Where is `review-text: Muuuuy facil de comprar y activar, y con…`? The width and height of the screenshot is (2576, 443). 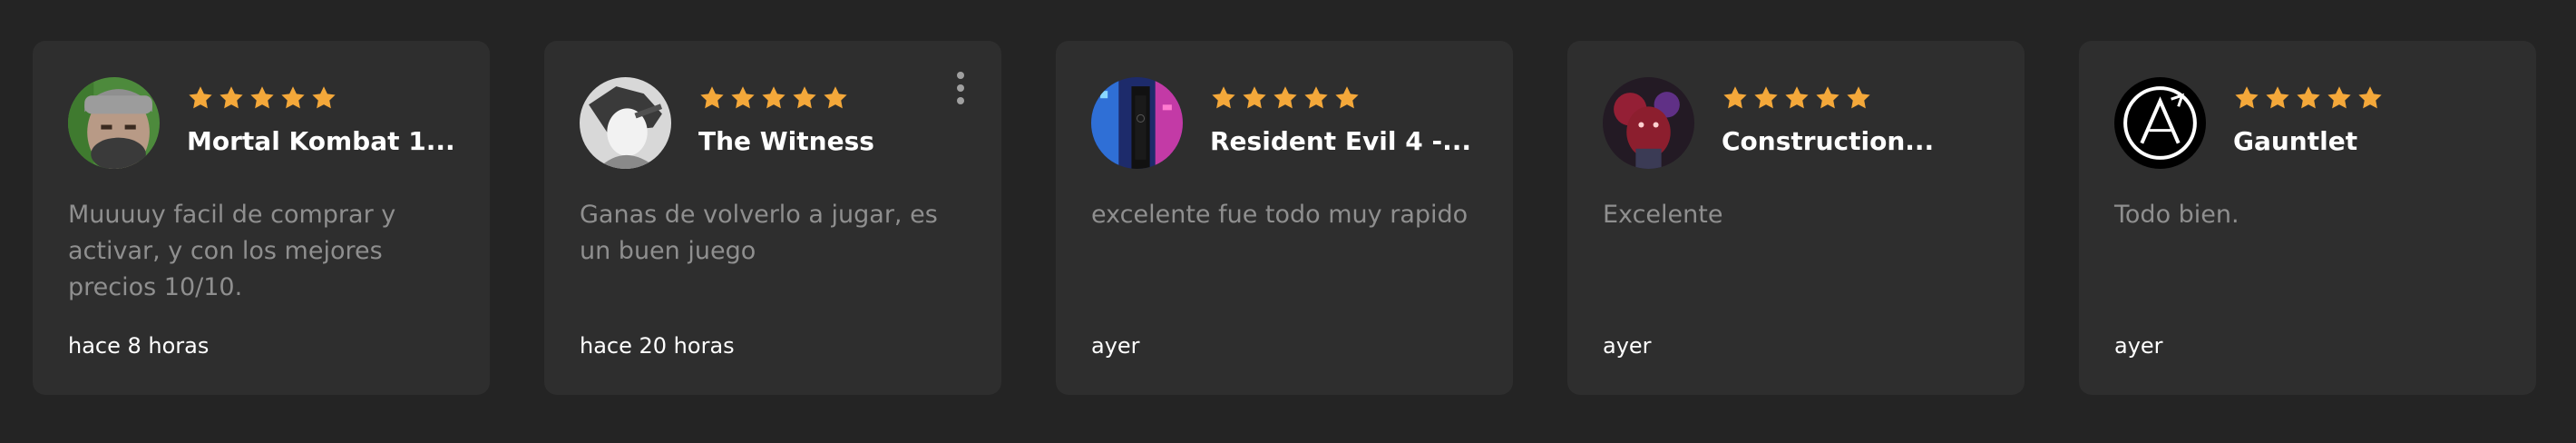 review-text: Muuuuy facil de comprar y activar, y con… is located at coordinates (232, 251).